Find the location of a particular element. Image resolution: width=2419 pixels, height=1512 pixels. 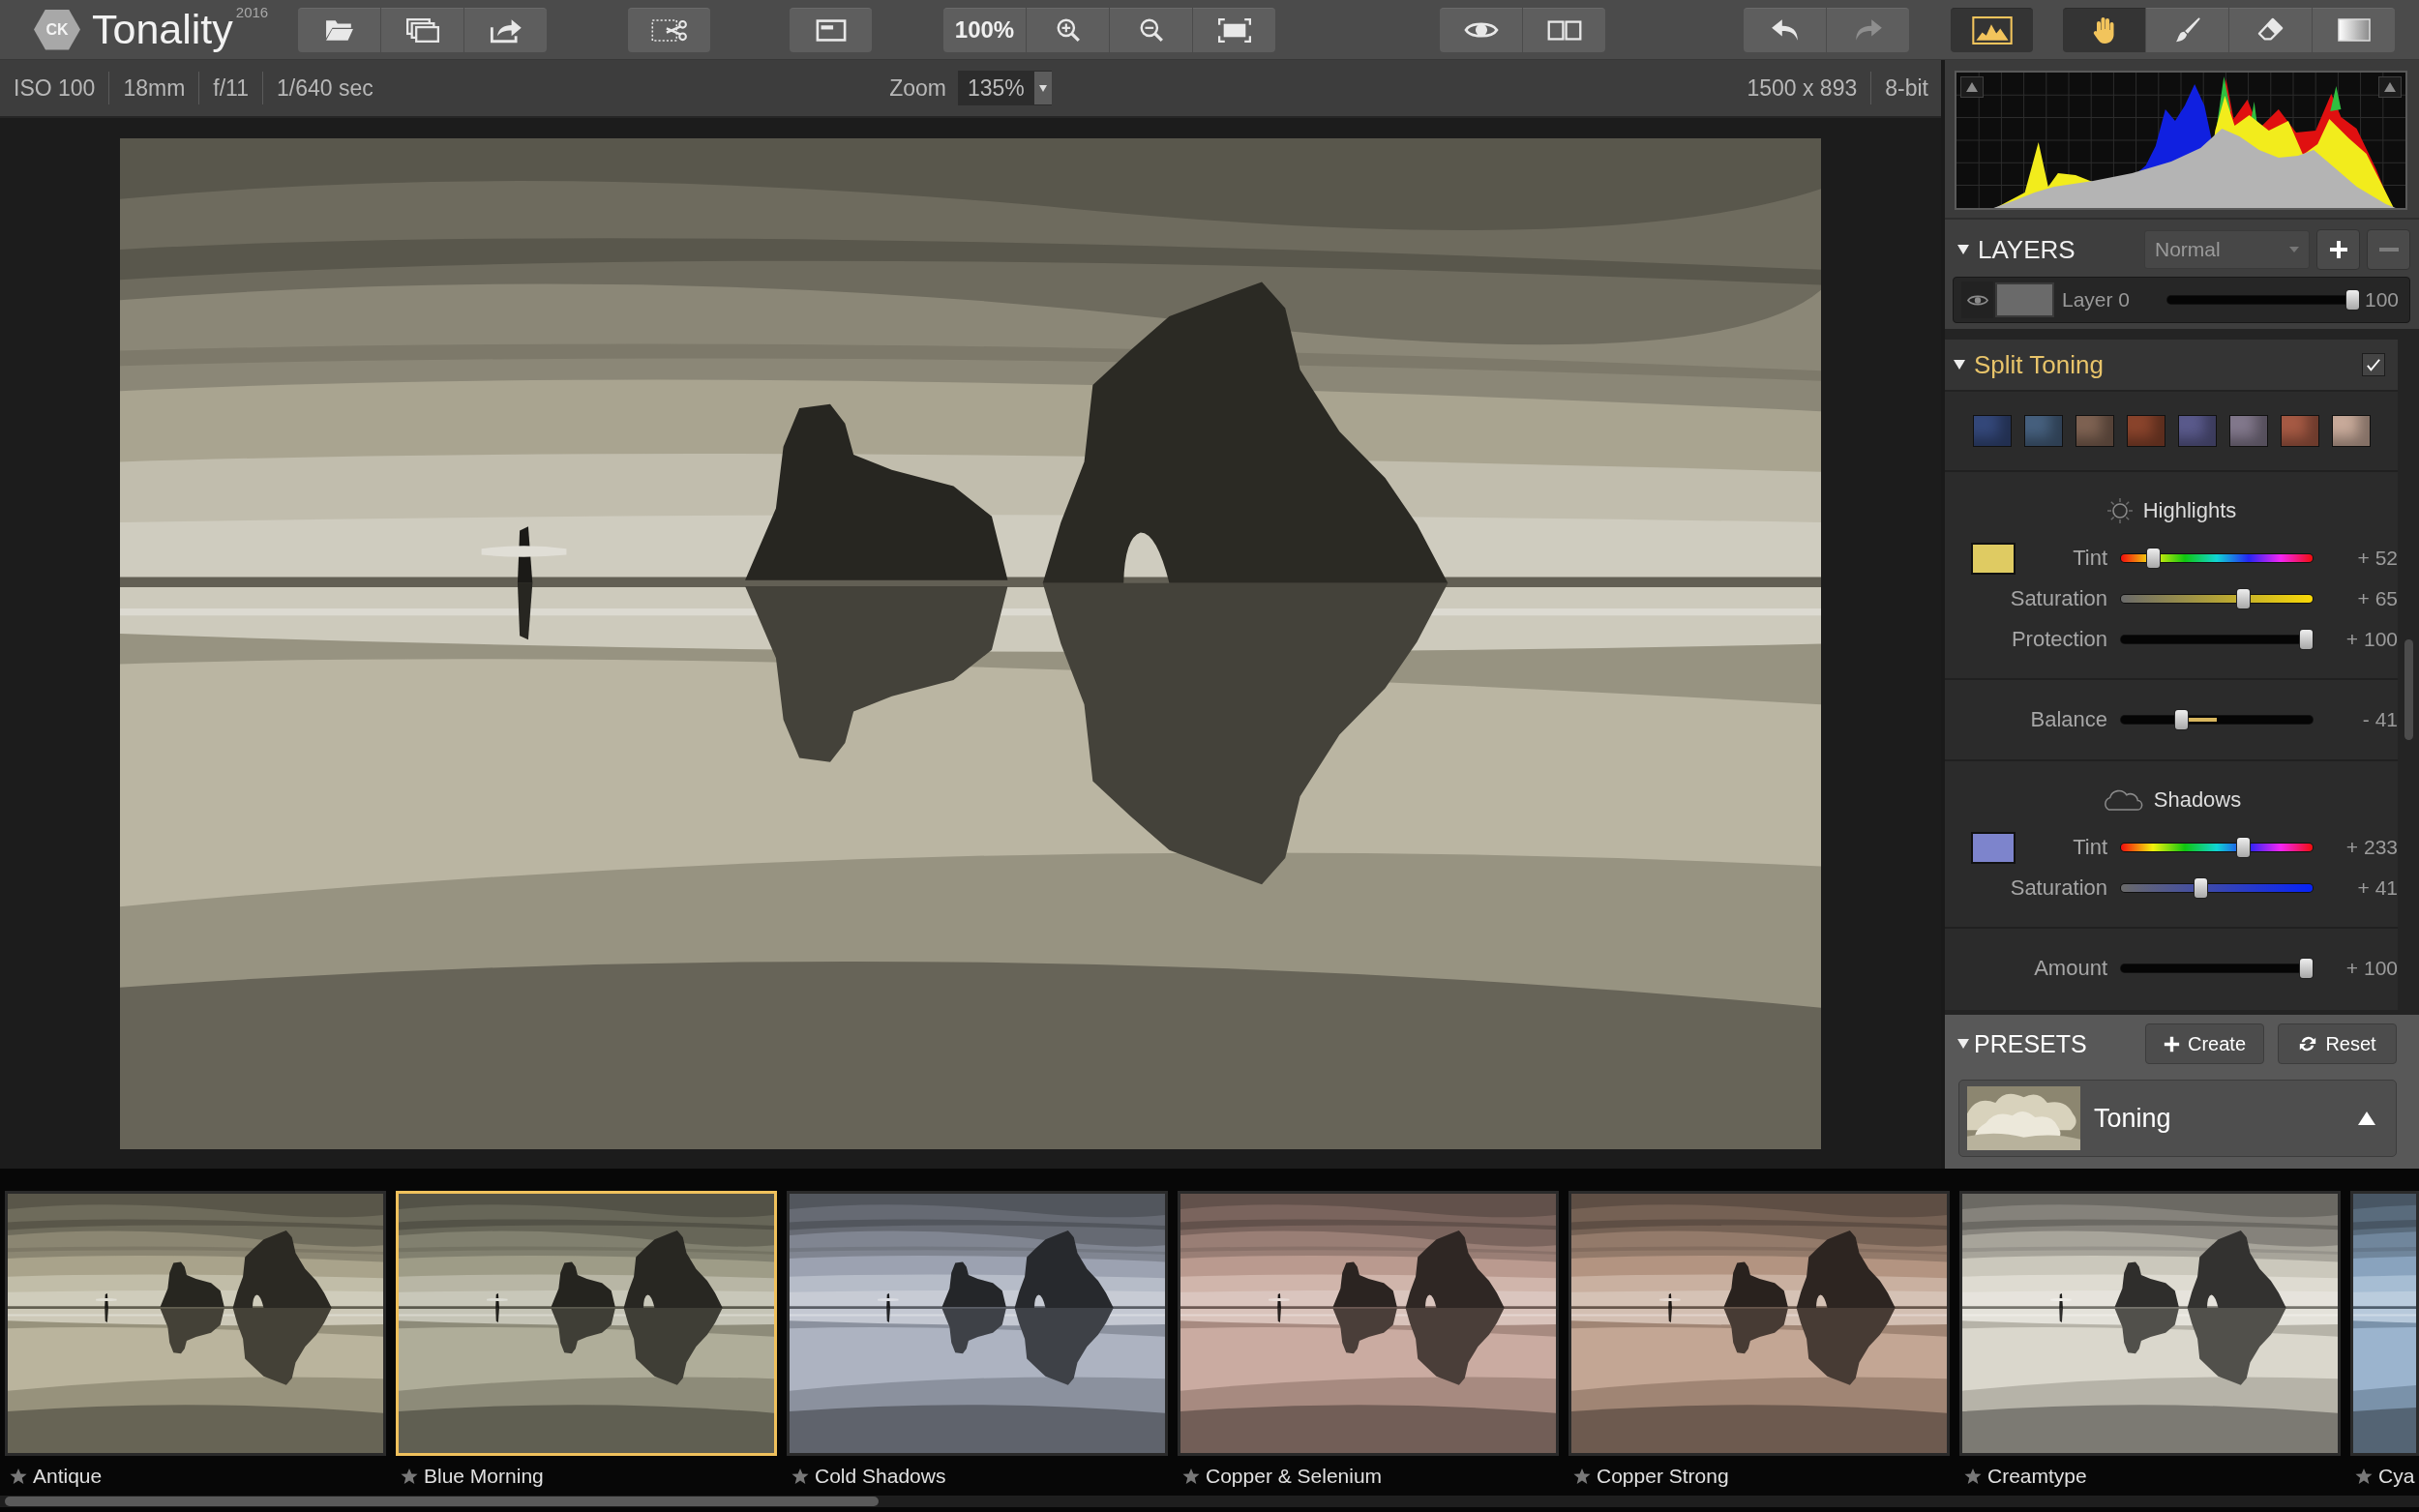

crop-scissors-icon is located at coordinates (669, 30).